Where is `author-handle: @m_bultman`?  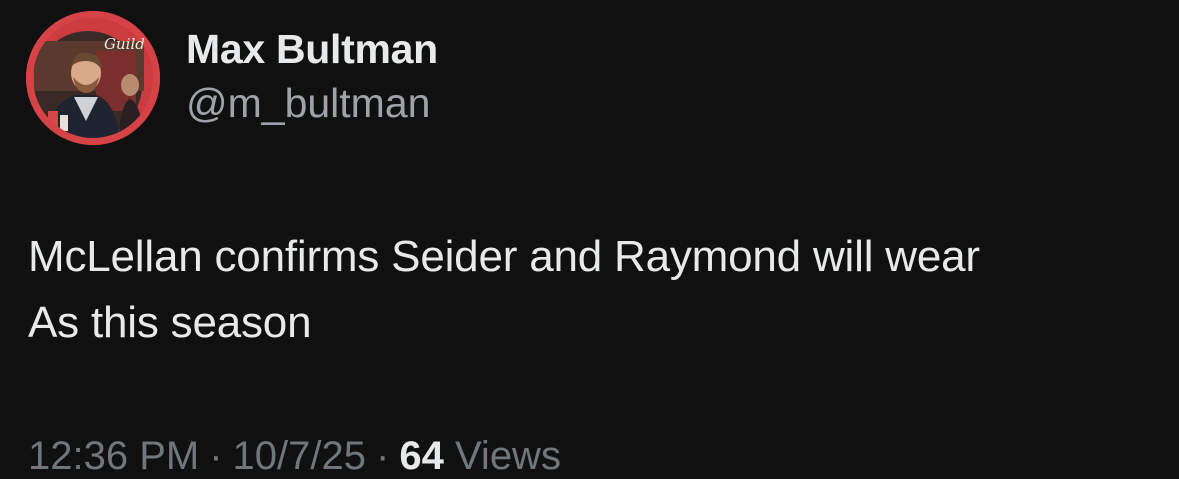 author-handle: @m_bultman is located at coordinates (308, 103).